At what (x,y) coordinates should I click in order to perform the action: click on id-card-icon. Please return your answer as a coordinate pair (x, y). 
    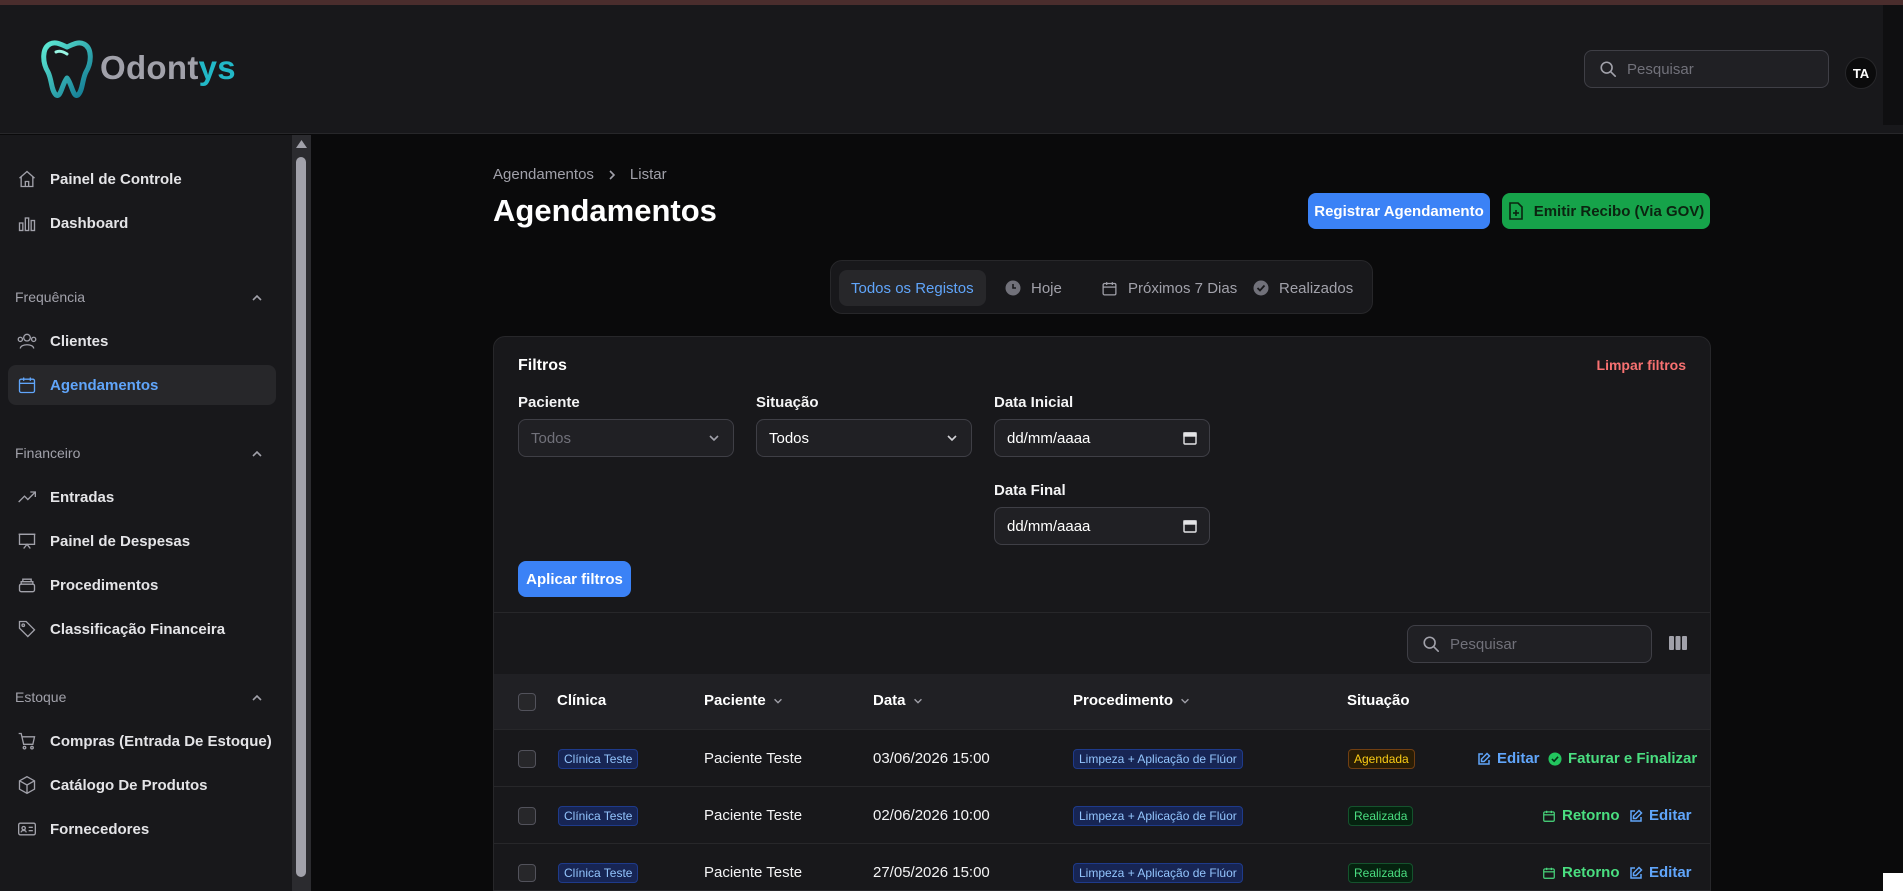
    Looking at the image, I should click on (27, 829).